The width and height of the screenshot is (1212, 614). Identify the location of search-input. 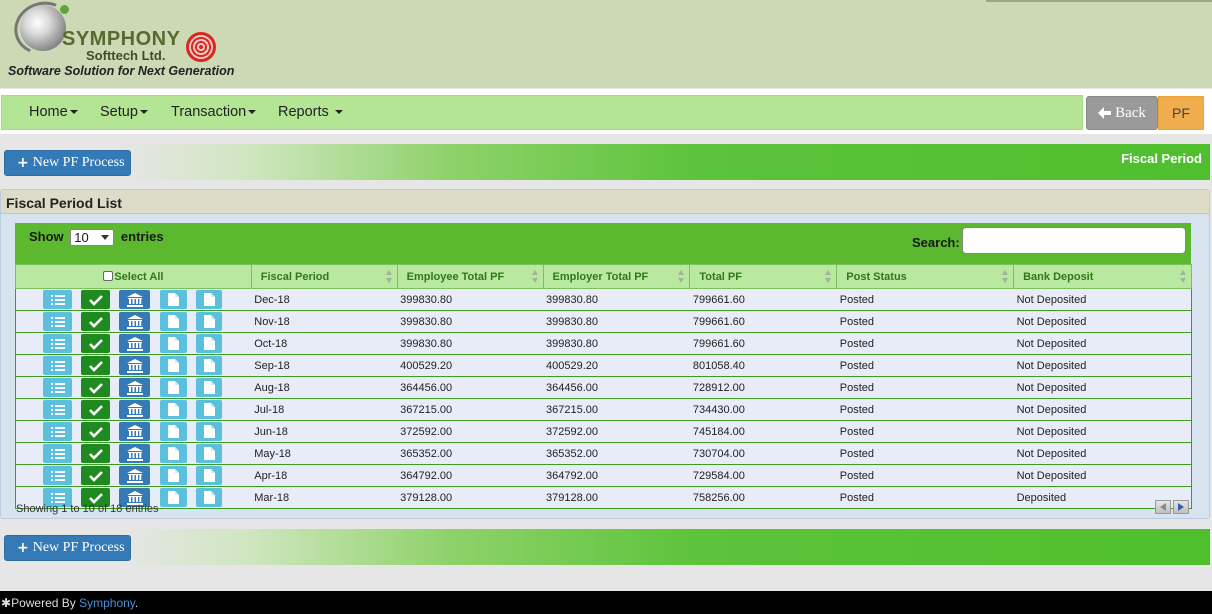
(1074, 240).